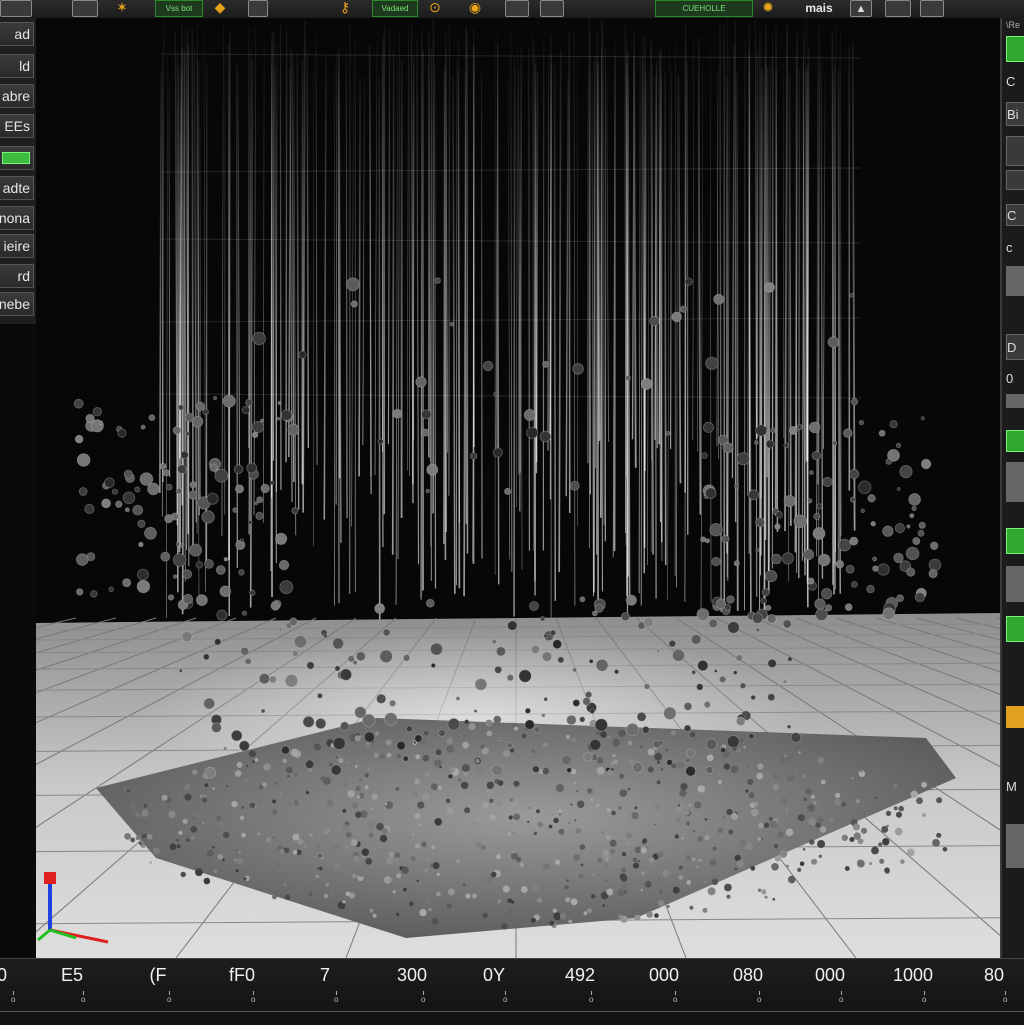 This screenshot has height=1025, width=1024. What do you see at coordinates (17, 34) in the screenshot?
I see `left-panel-button-1: ad` at bounding box center [17, 34].